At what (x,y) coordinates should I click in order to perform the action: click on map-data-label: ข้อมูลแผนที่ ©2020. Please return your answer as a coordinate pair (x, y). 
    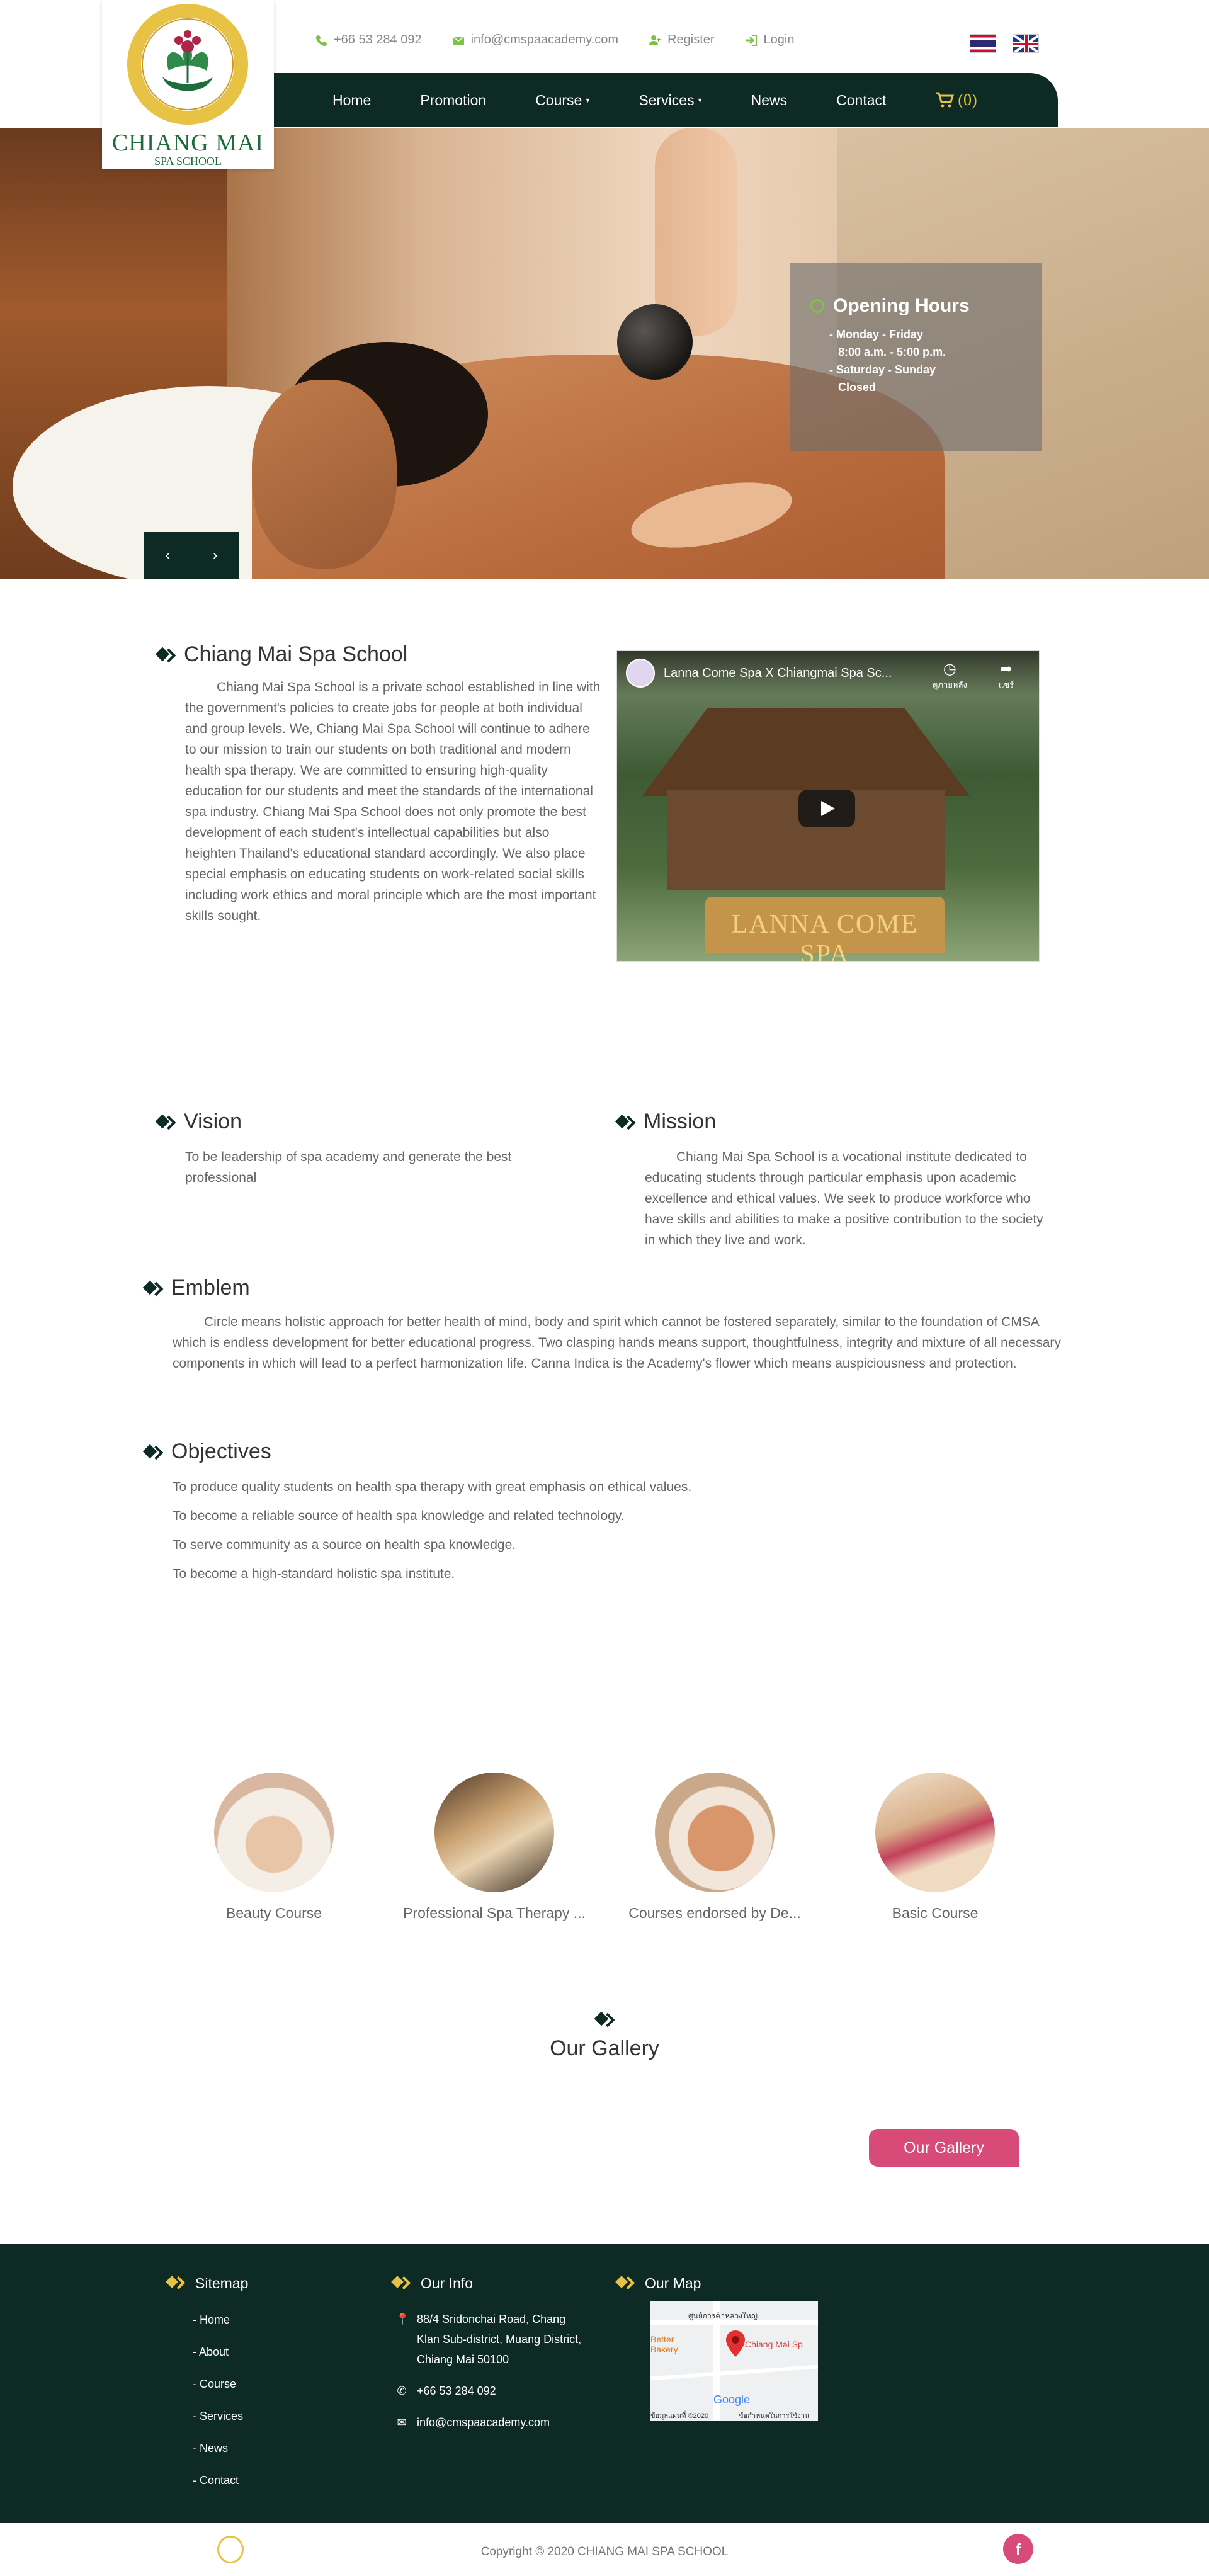
    Looking at the image, I should click on (679, 2416).